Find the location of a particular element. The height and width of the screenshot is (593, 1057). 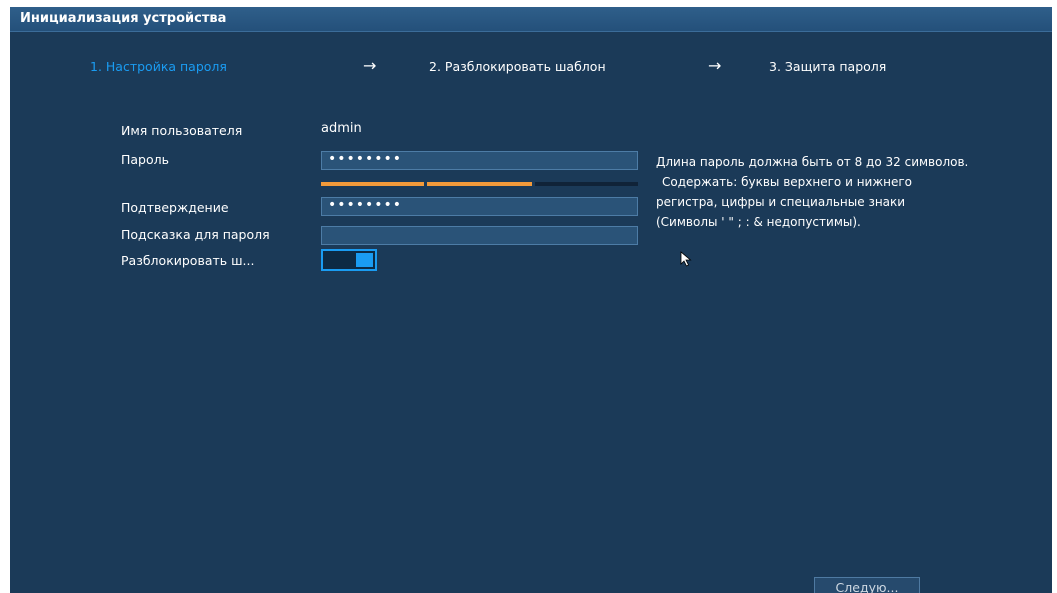

unlock-pattern-toggle is located at coordinates (349, 260).